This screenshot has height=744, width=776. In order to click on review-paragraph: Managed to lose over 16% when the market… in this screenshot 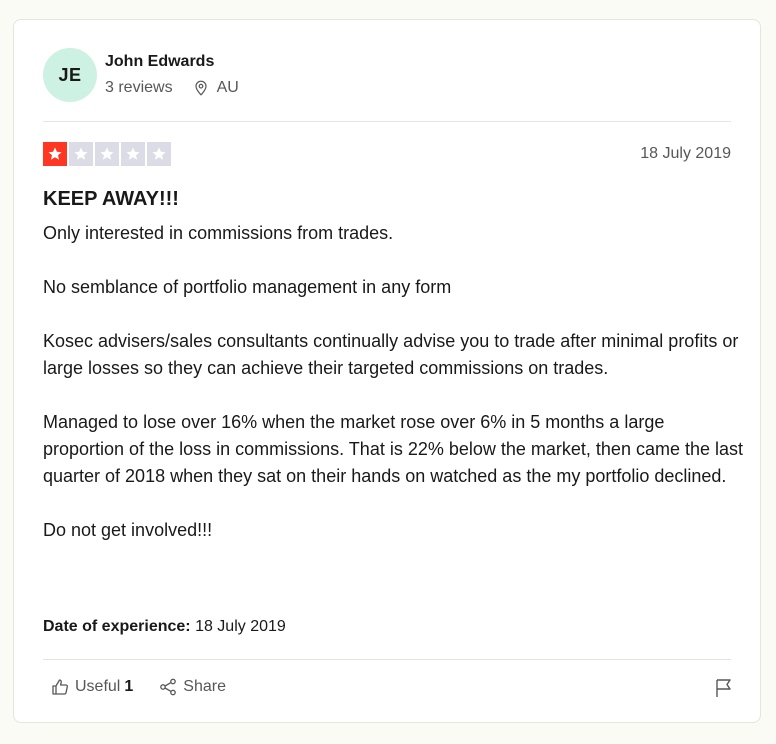, I will do `click(393, 449)`.